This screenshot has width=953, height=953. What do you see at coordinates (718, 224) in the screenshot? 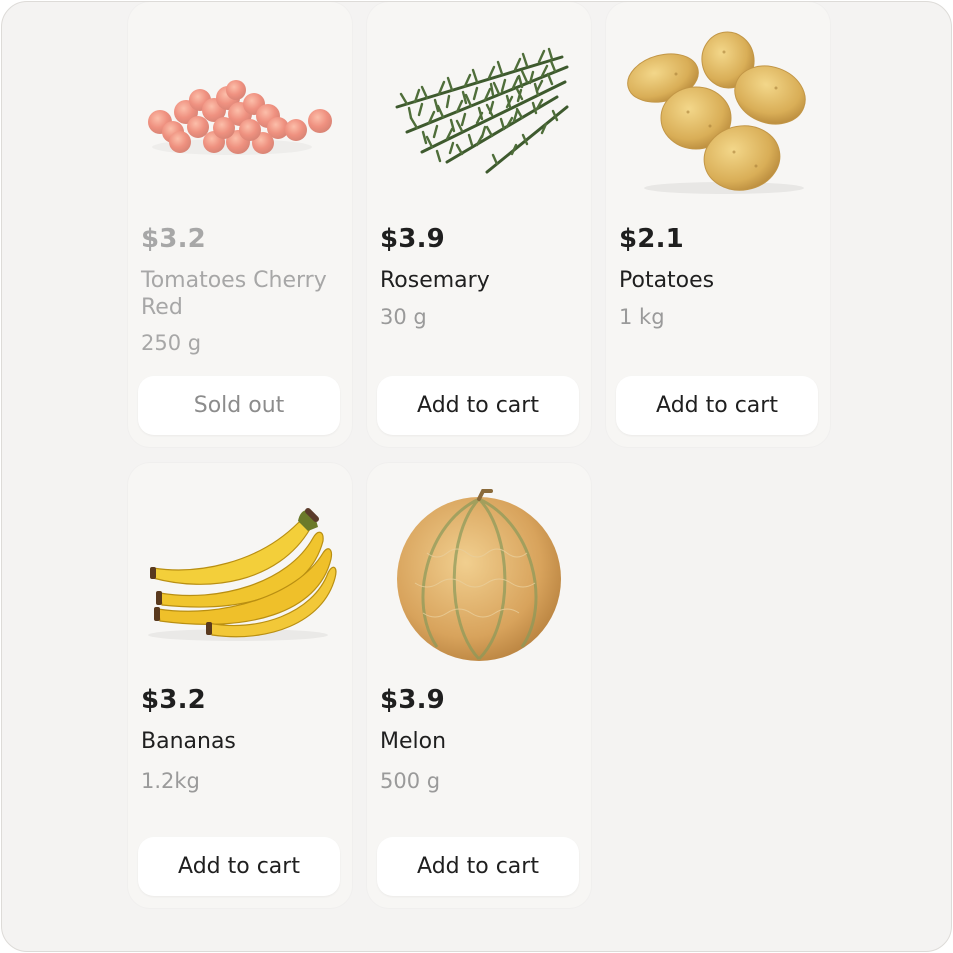
I see `product-card-potatoes: $2.1 Potatoes 1 kg Add to cart` at bounding box center [718, 224].